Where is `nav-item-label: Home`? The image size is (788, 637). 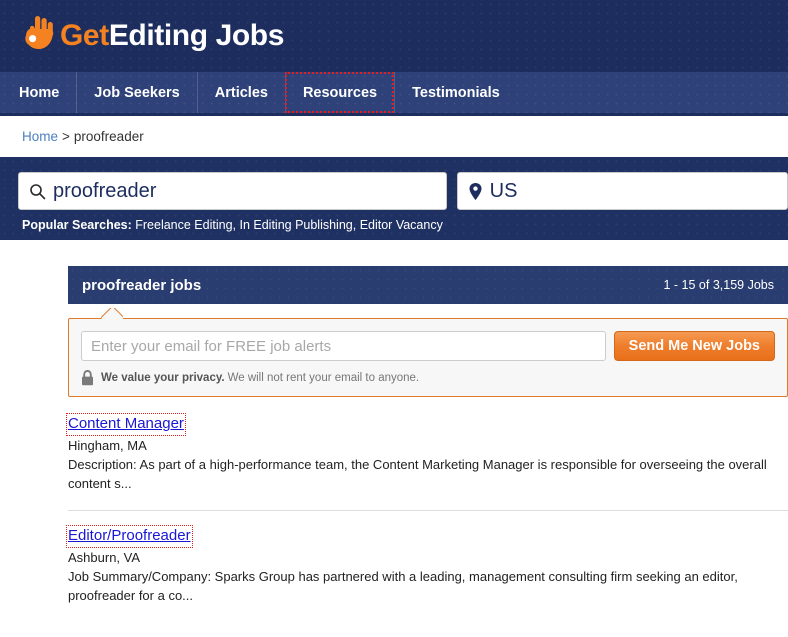 nav-item-label: Home is located at coordinates (39, 92).